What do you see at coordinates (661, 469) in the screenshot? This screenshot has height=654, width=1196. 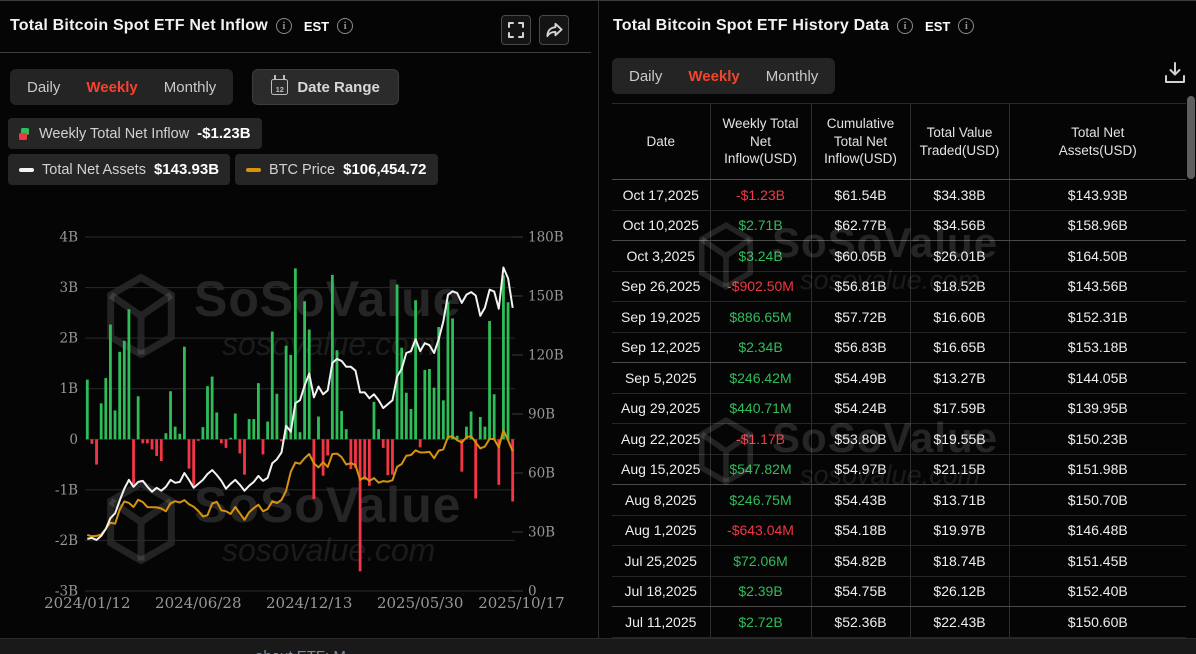 I see `cell-date: Aug 15,2025` at bounding box center [661, 469].